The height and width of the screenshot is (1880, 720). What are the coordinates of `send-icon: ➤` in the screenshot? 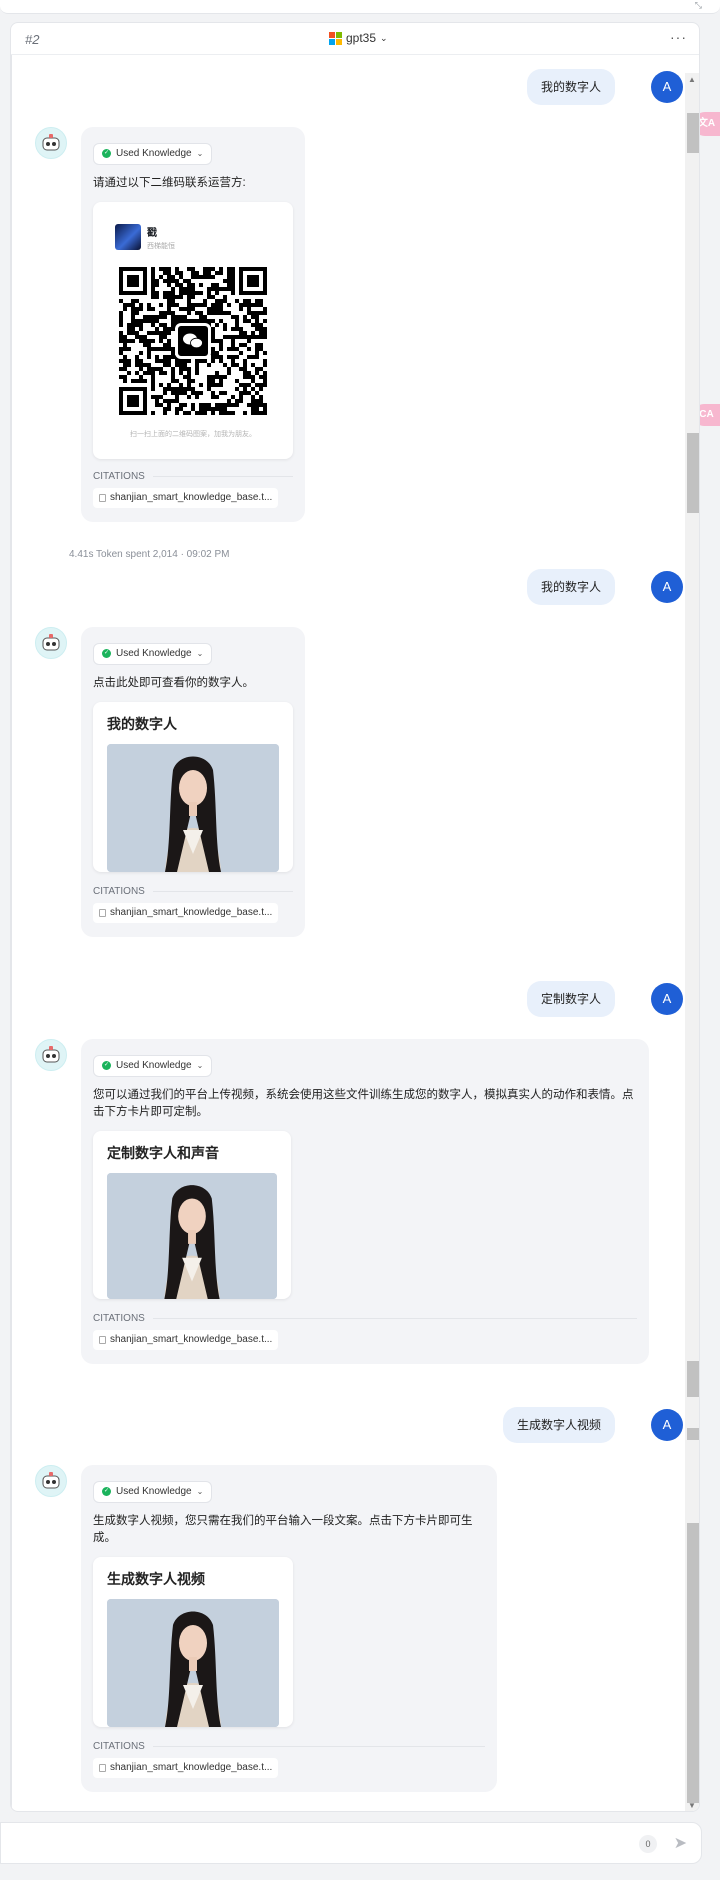 It's located at (680, 1843).